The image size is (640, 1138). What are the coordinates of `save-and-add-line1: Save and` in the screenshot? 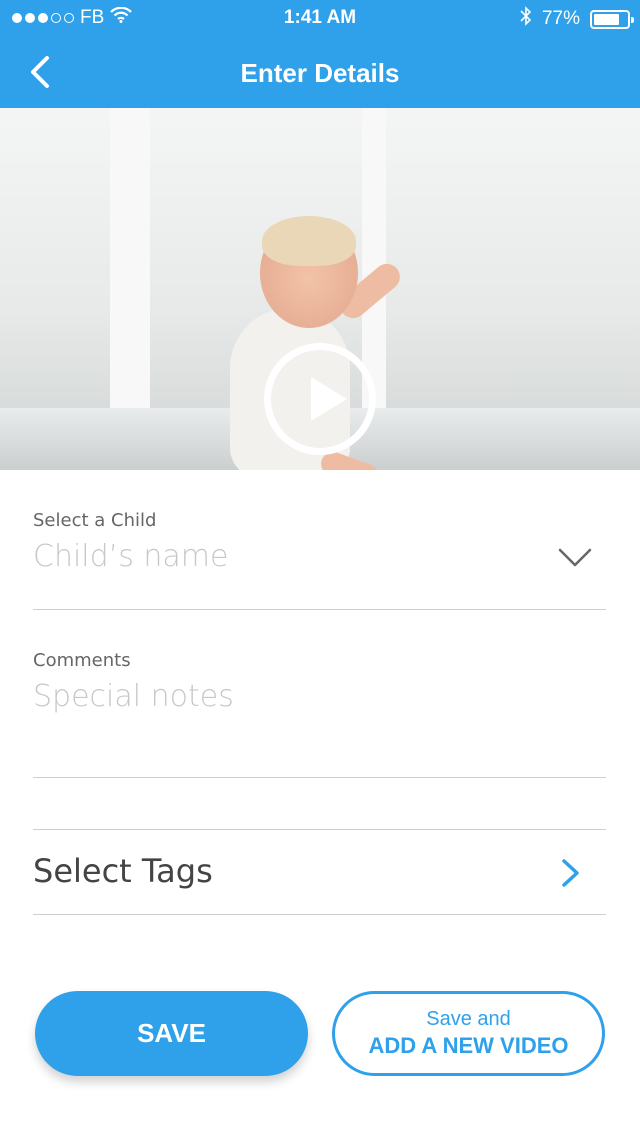 It's located at (468, 1019).